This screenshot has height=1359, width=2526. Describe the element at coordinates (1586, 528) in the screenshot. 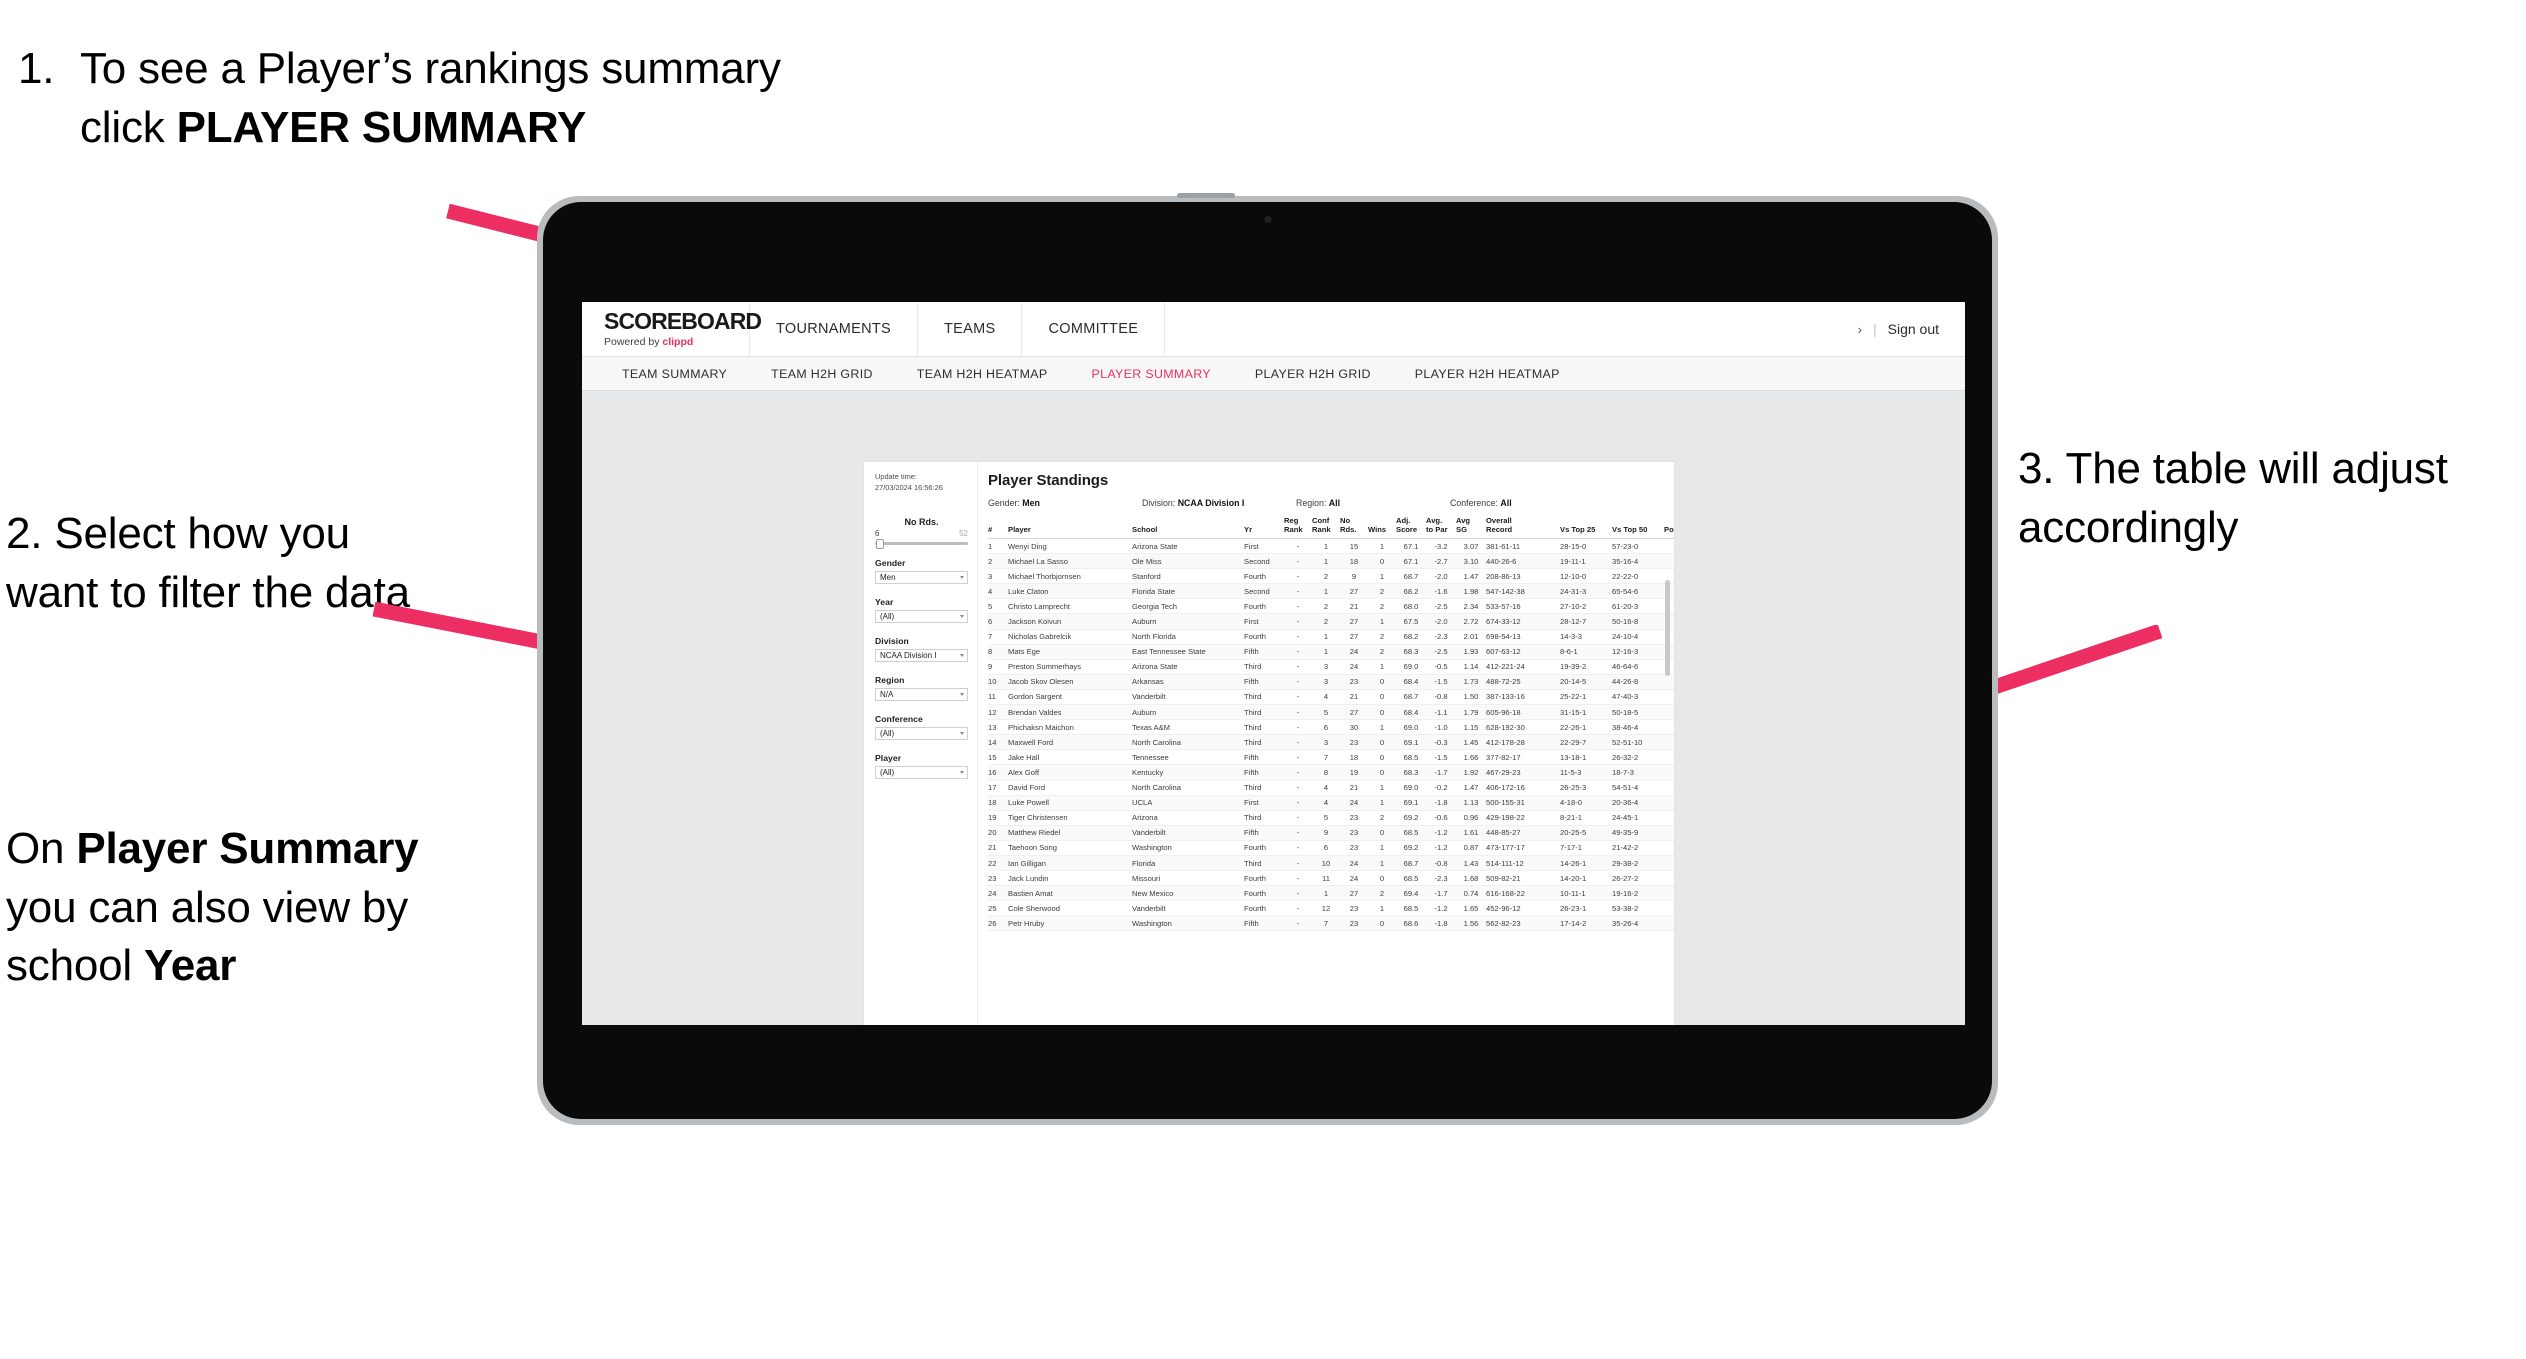

I see `col-header-vs_top25: Vs Top 25` at that location.